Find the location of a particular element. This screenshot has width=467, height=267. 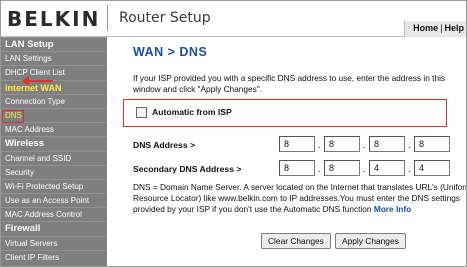

sidebar-item-virtual-servers: Virtual Servers is located at coordinates (54, 242).